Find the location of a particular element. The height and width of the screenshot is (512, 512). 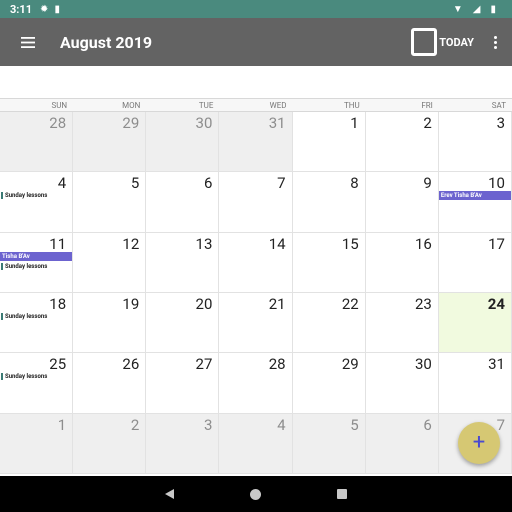

signal-icon: ◢ is located at coordinates (476, 9).